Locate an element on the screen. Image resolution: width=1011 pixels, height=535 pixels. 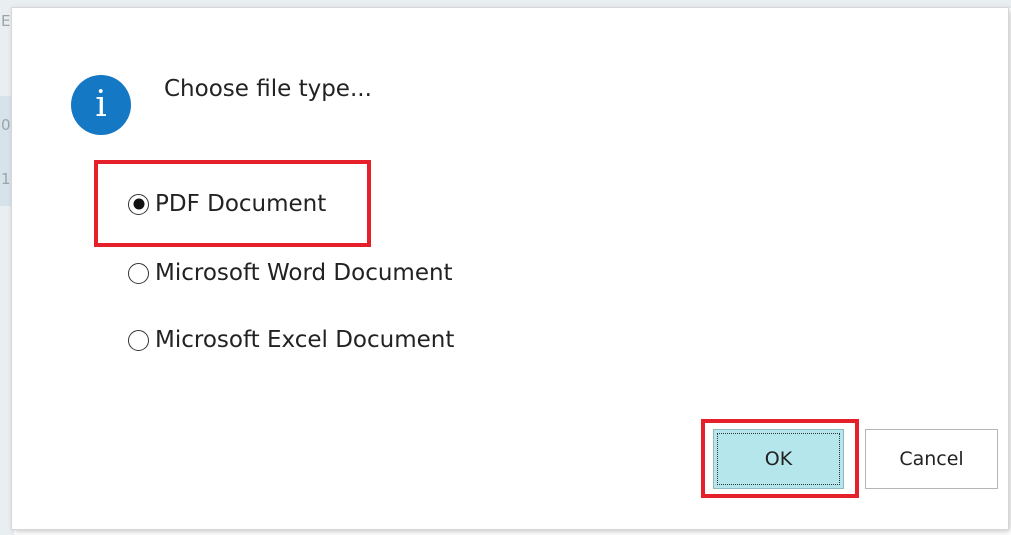
option-word-document: Microsoft Word Document is located at coordinates (290, 273).